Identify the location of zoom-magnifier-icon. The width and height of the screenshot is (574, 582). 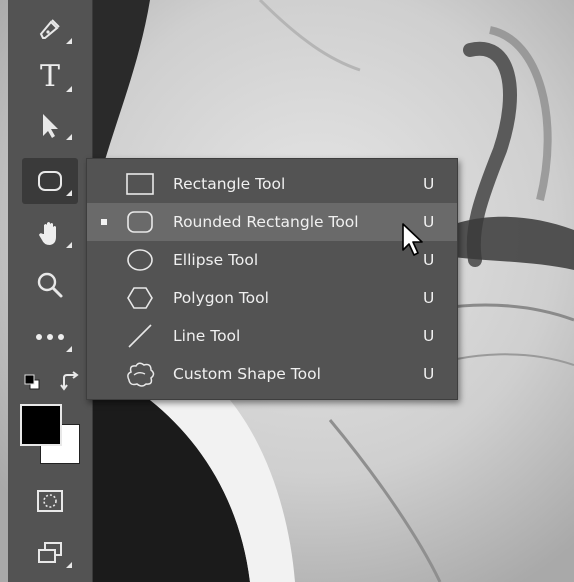
(50, 285).